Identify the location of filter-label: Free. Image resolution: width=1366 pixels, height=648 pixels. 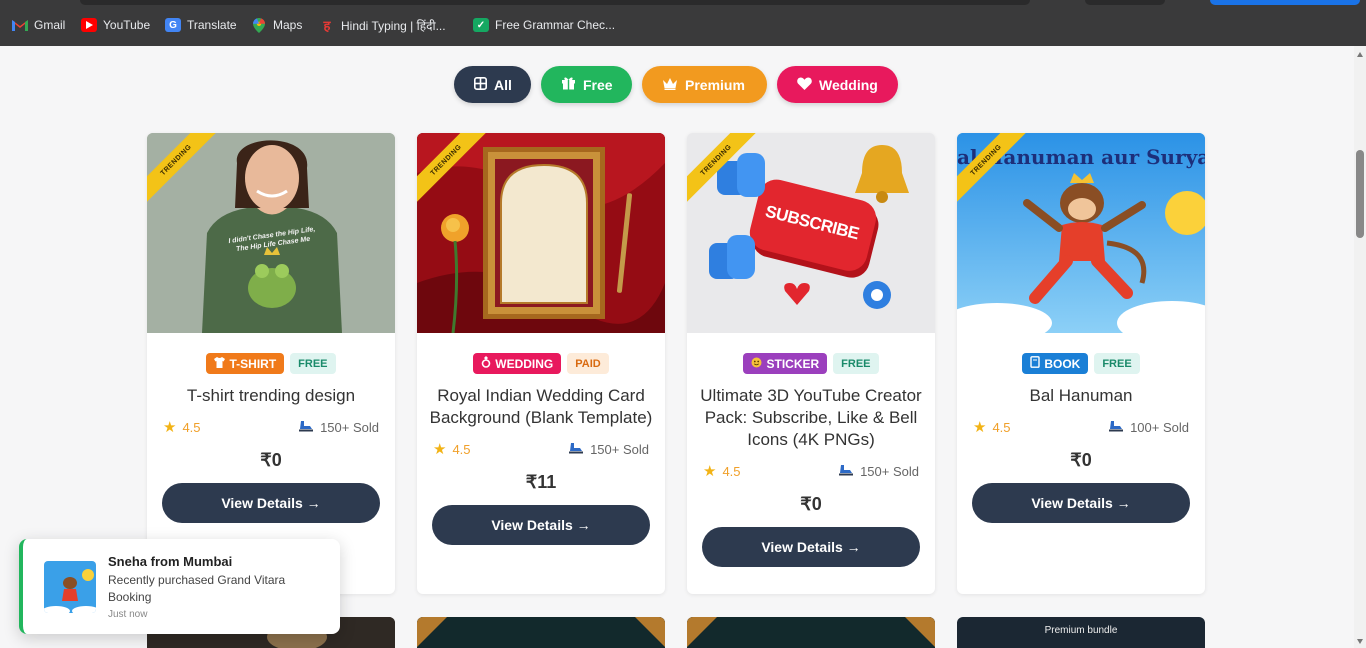
(598, 84).